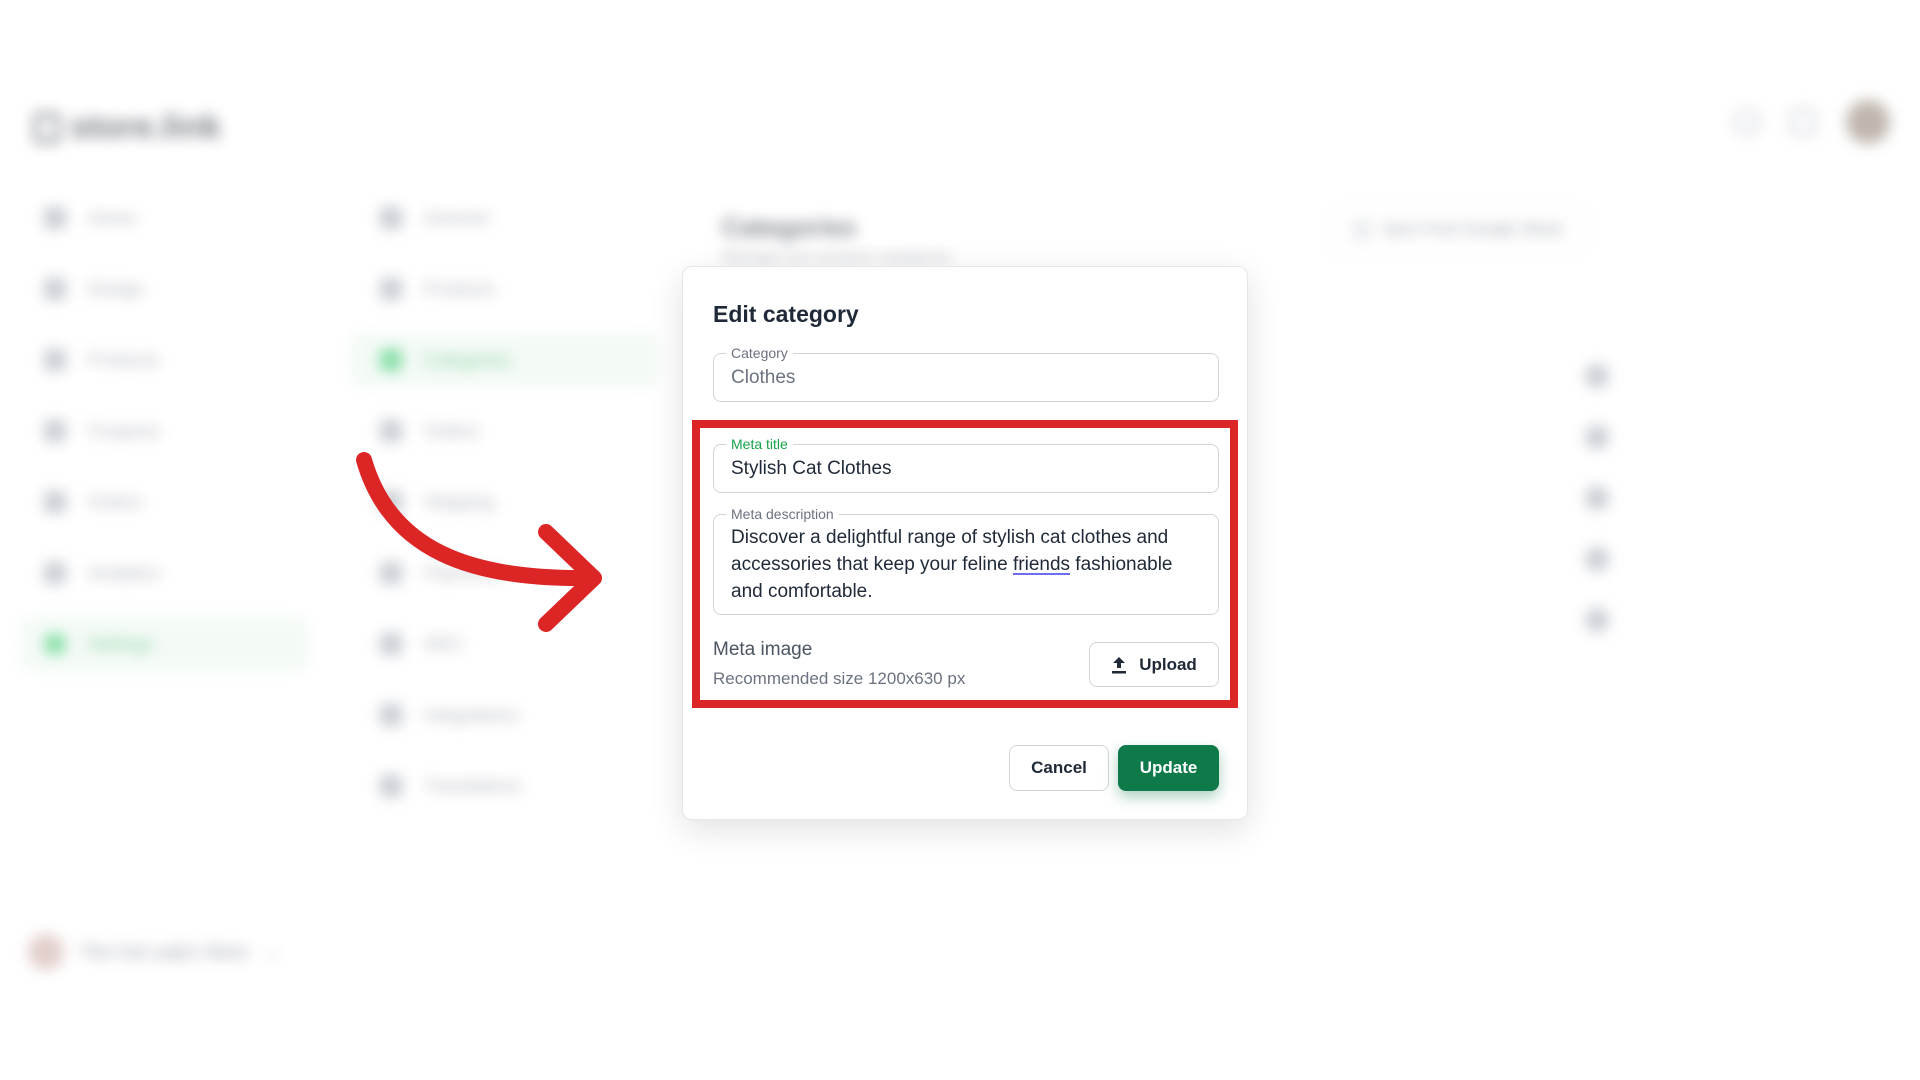 The image size is (1920, 1080). I want to click on subnav-item-label: Integrations, so click(471, 714).